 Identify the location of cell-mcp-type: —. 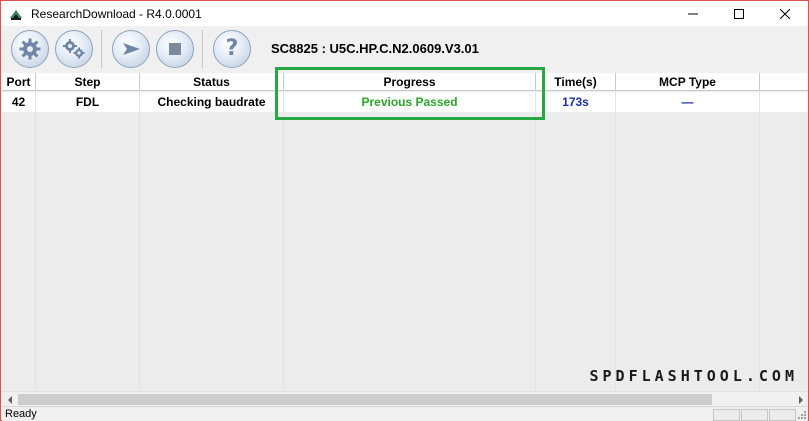
(688, 102).